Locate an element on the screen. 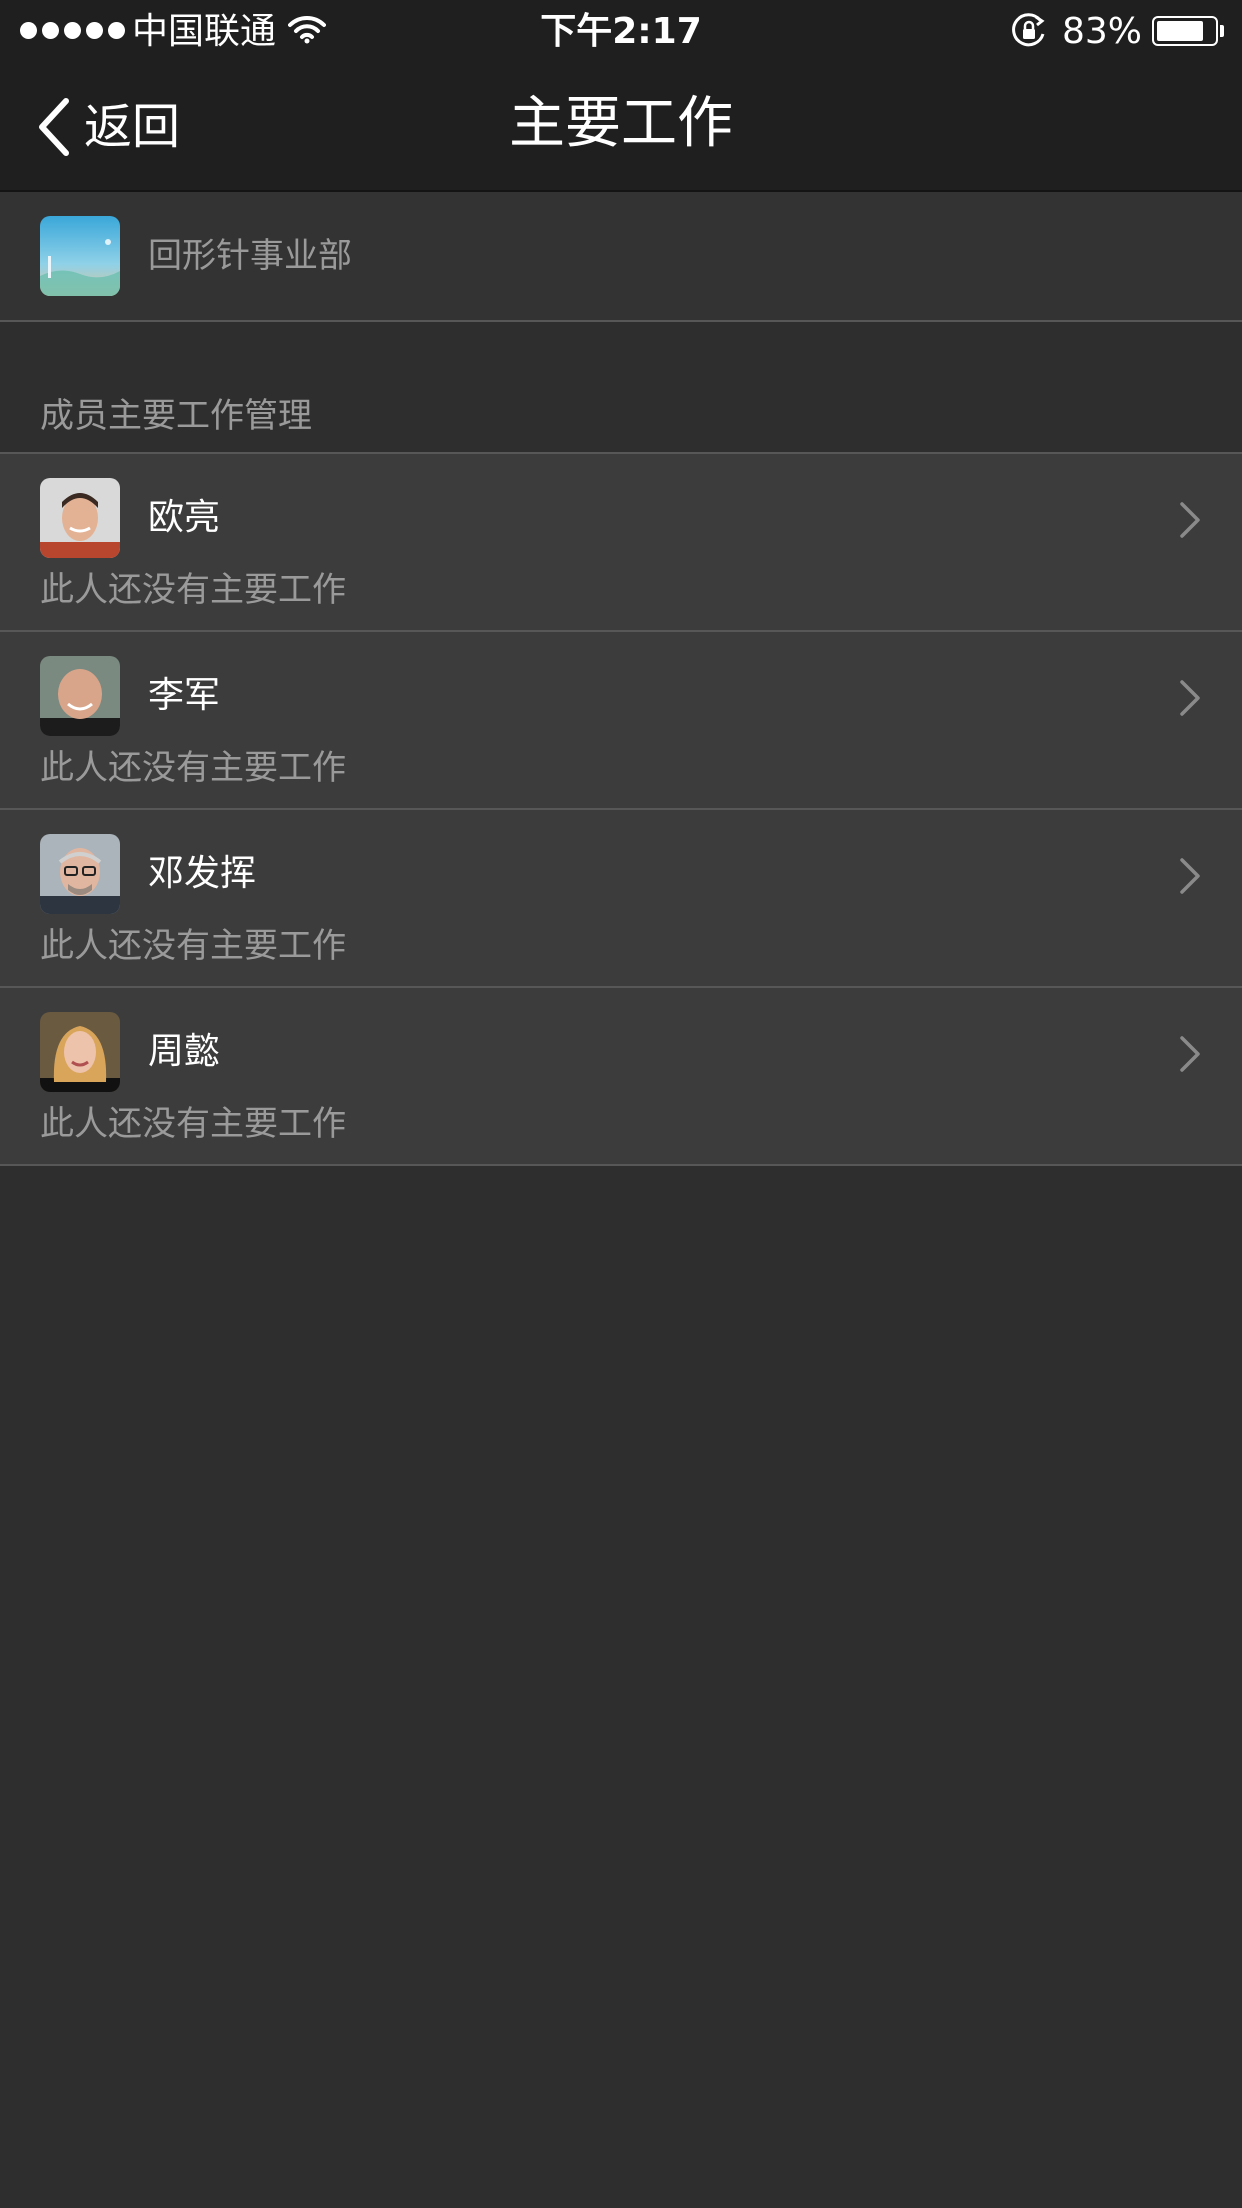 Image resolution: width=1242 pixels, height=2208 pixels. battery-tip is located at coordinates (1222, 31).